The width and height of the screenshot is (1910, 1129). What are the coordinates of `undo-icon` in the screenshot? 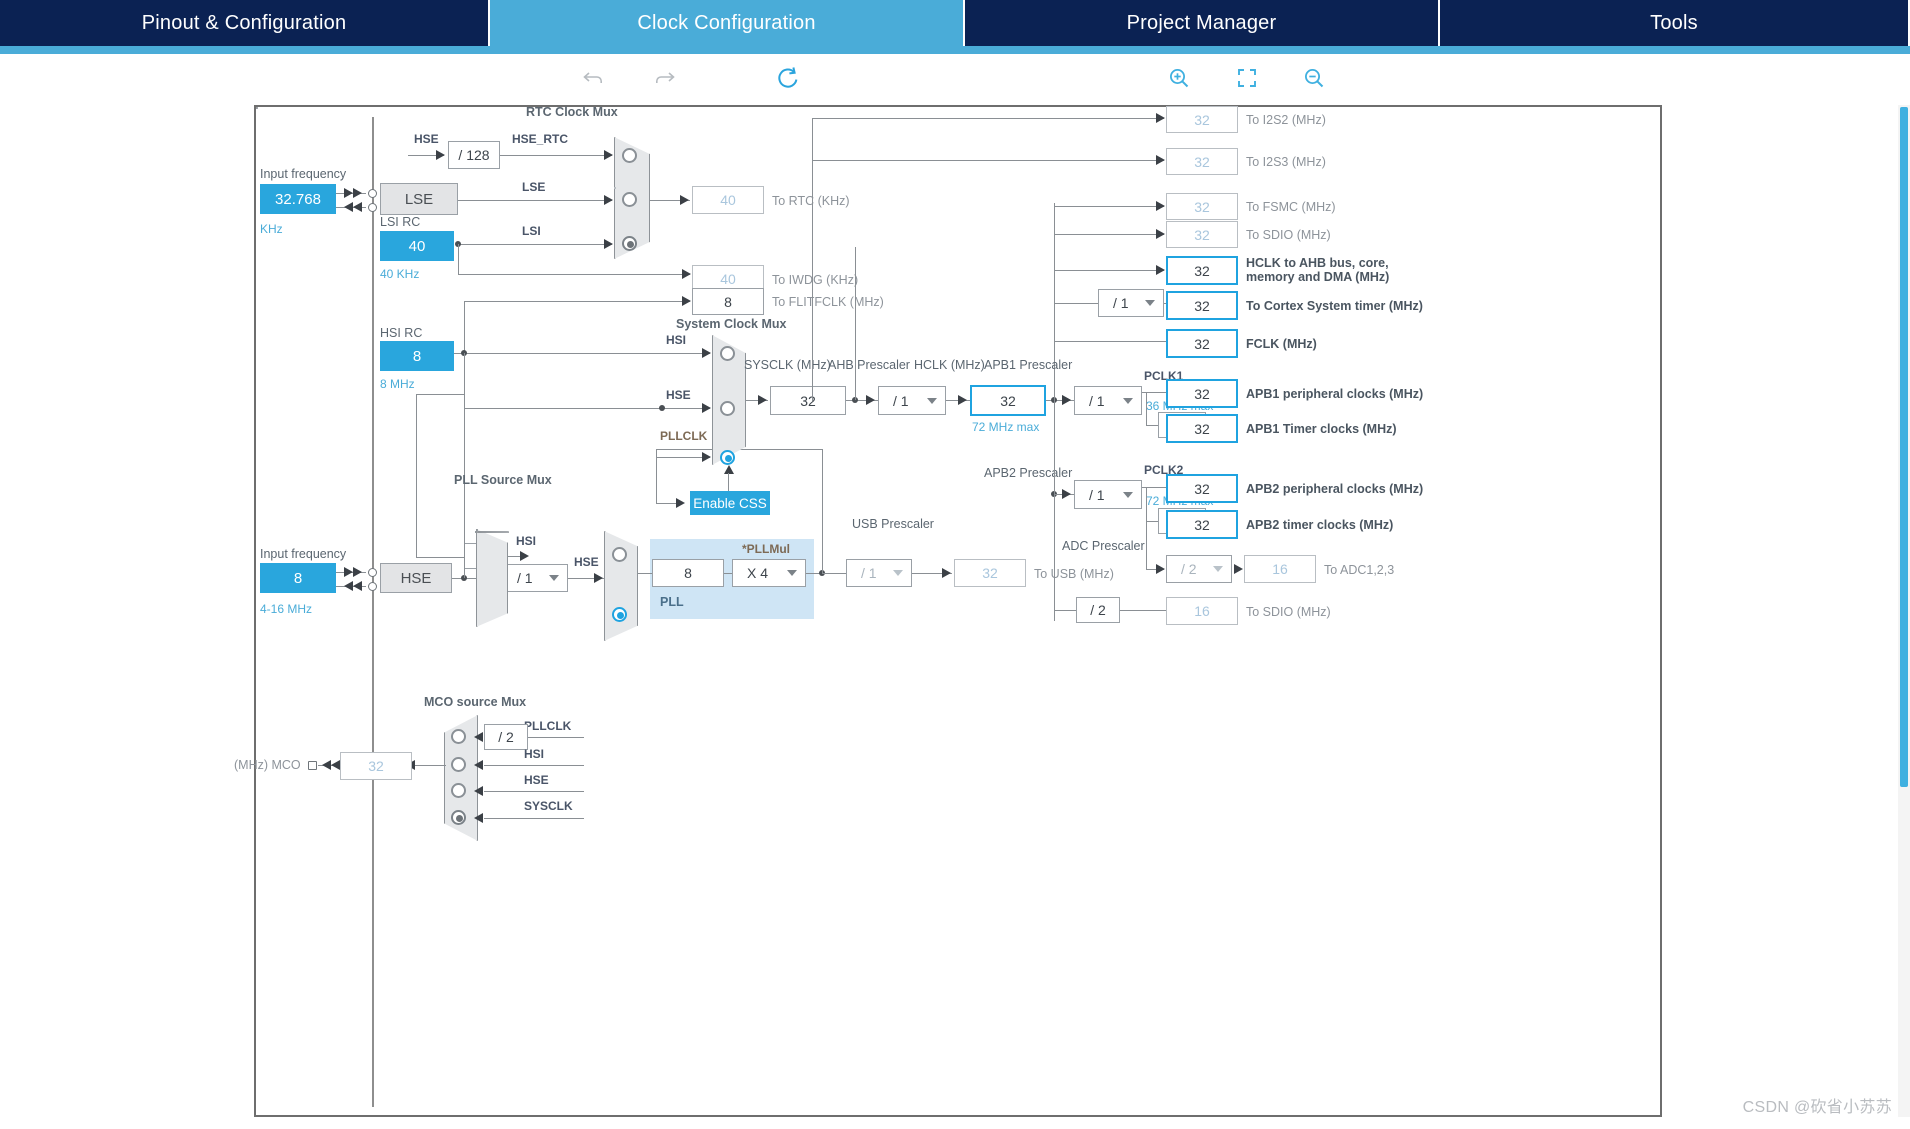 It's located at (594, 78).